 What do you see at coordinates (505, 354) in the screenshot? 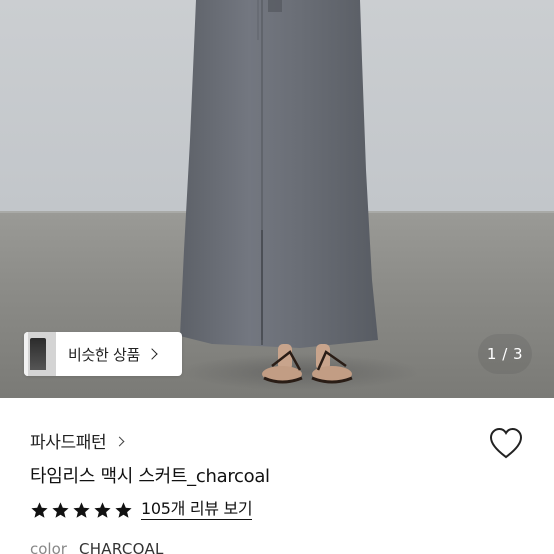
I see `image-pager-indicator: 1 / 3` at bounding box center [505, 354].